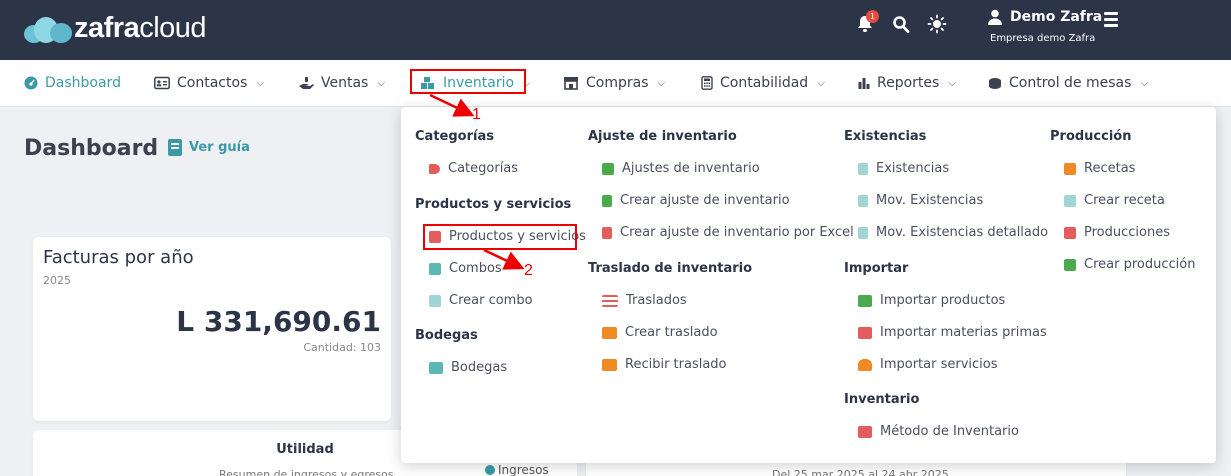  Describe the element at coordinates (607, 232) in the screenshot. I see `notebook-excel-icon` at that location.